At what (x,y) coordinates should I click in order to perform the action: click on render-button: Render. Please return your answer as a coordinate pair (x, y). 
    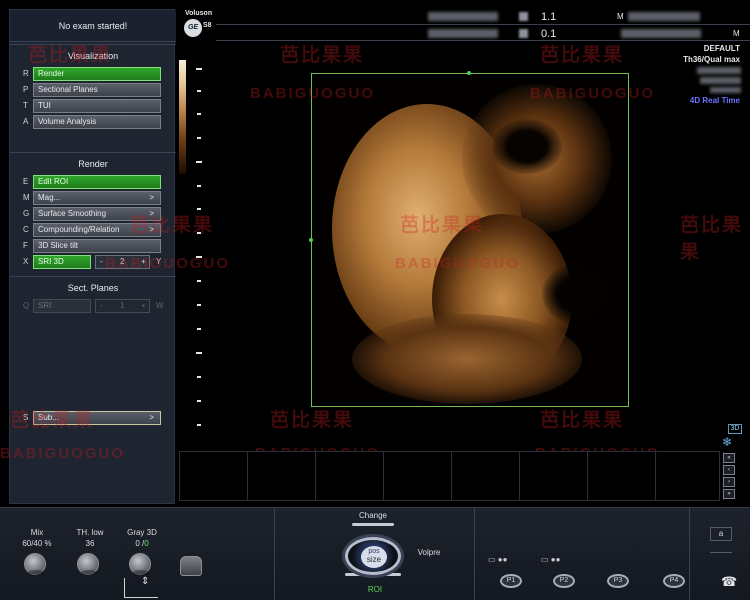
    Looking at the image, I should click on (97, 74).